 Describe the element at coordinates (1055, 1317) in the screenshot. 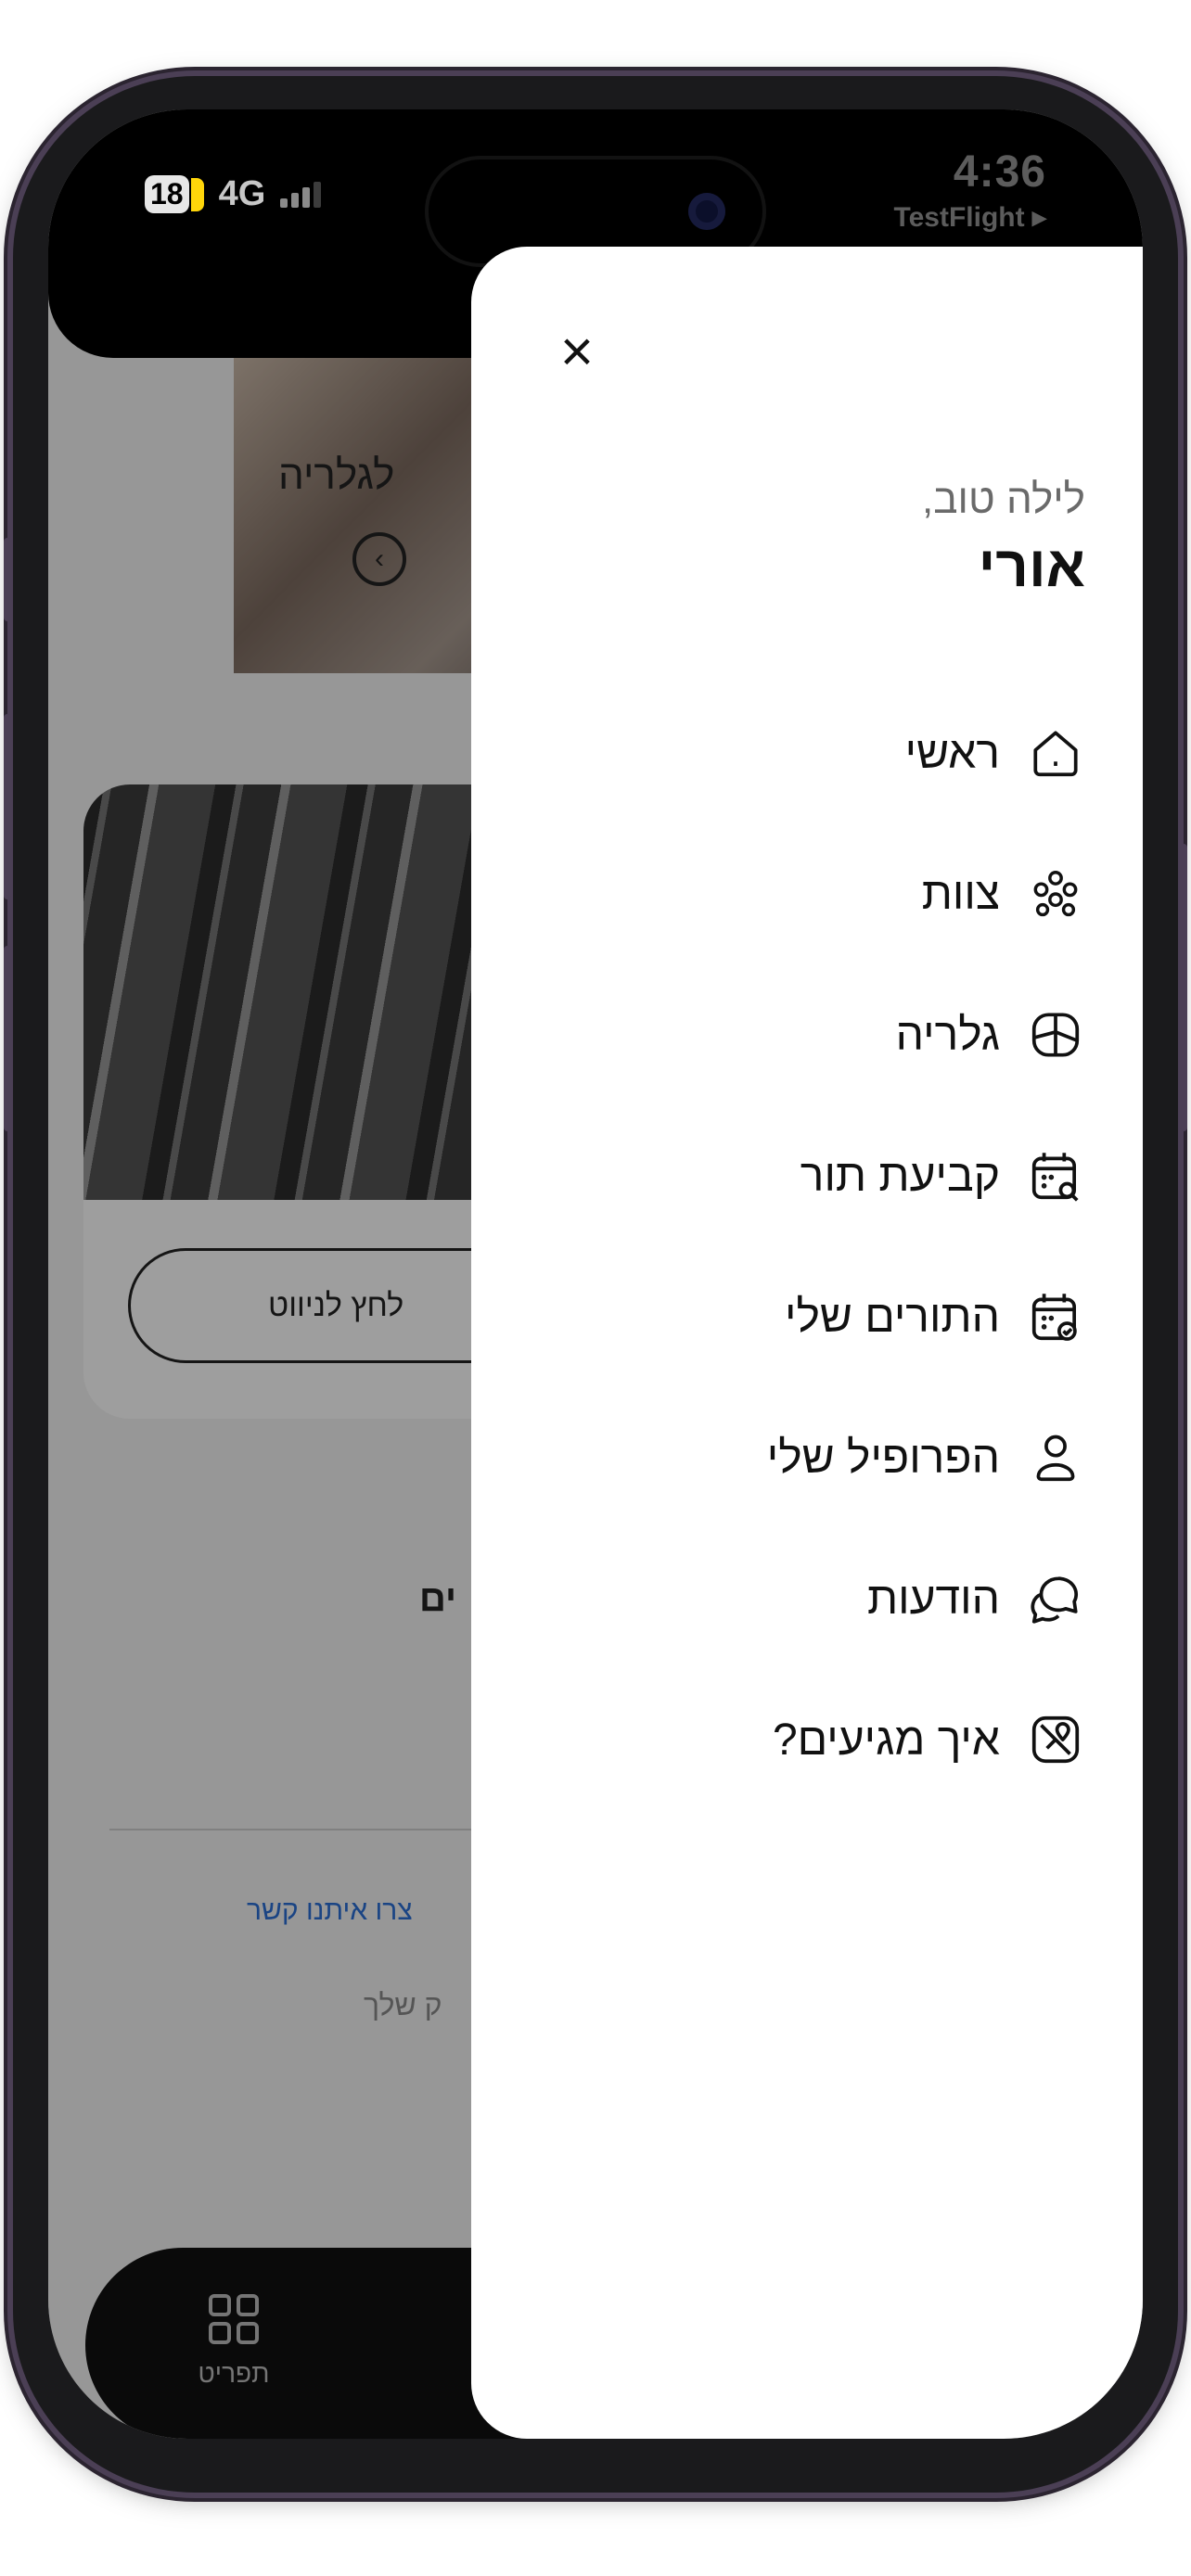

I see `calendar-check-icon` at that location.